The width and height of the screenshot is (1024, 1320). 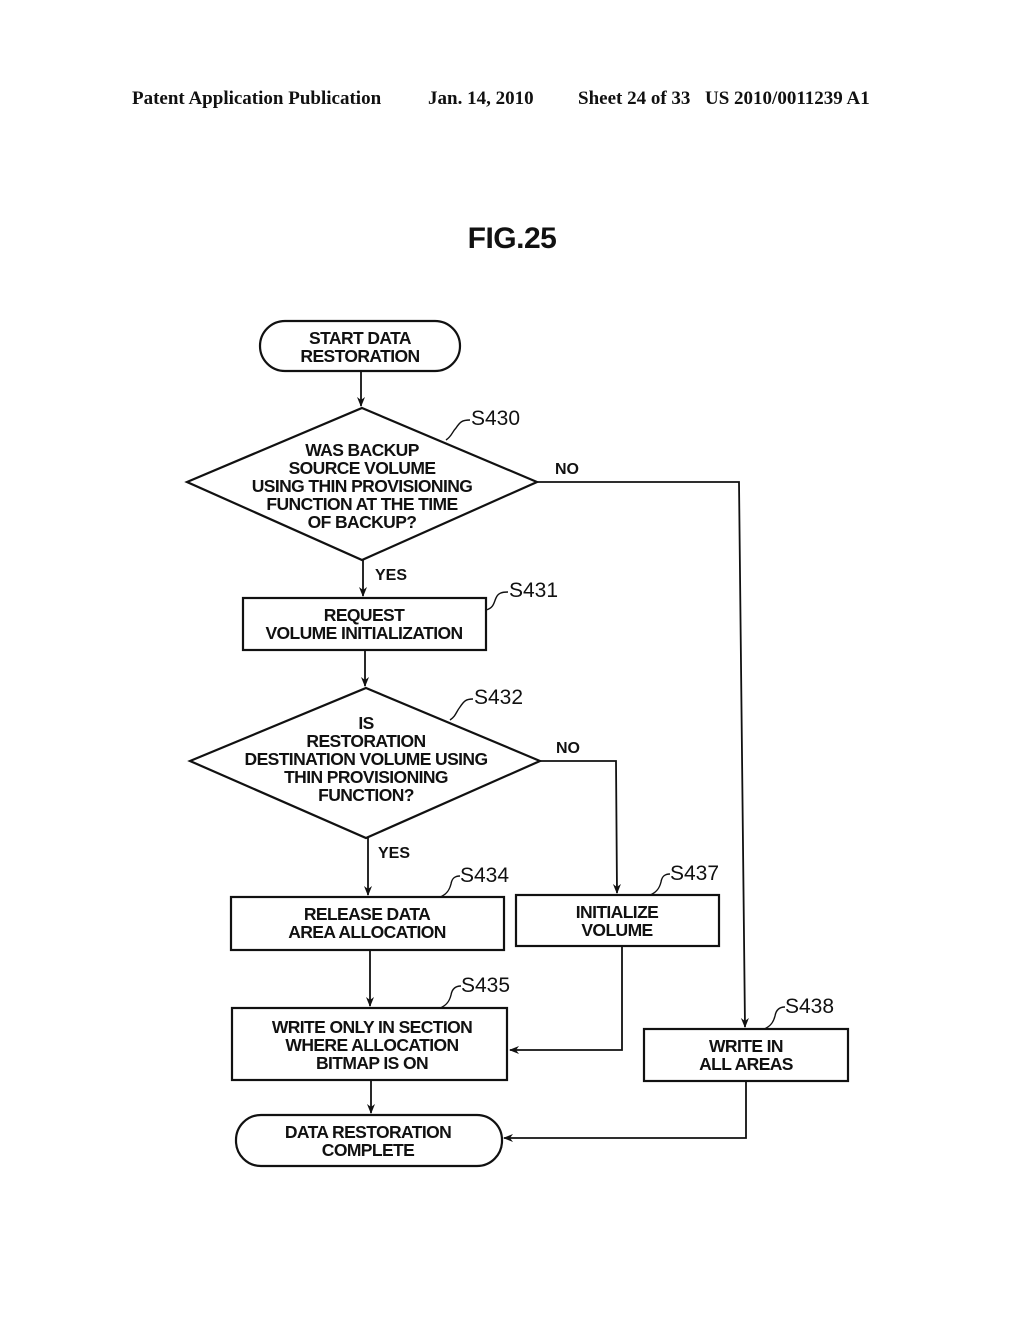 What do you see at coordinates (498, 697) in the screenshot?
I see `s432-ref: S432` at bounding box center [498, 697].